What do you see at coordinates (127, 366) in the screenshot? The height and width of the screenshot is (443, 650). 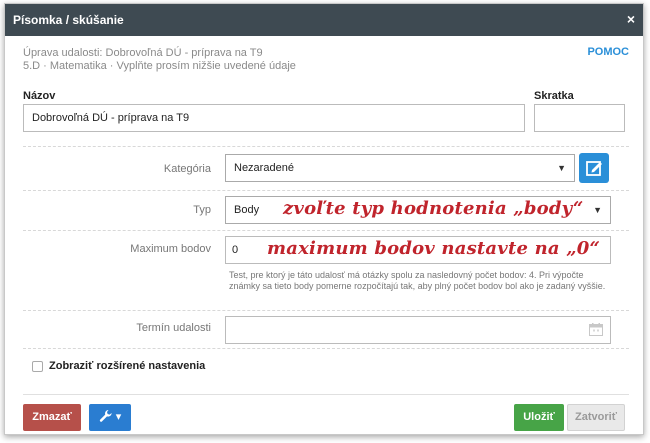 I see `extended-settings-label: Zobraziť rozšírené nastavenia` at bounding box center [127, 366].